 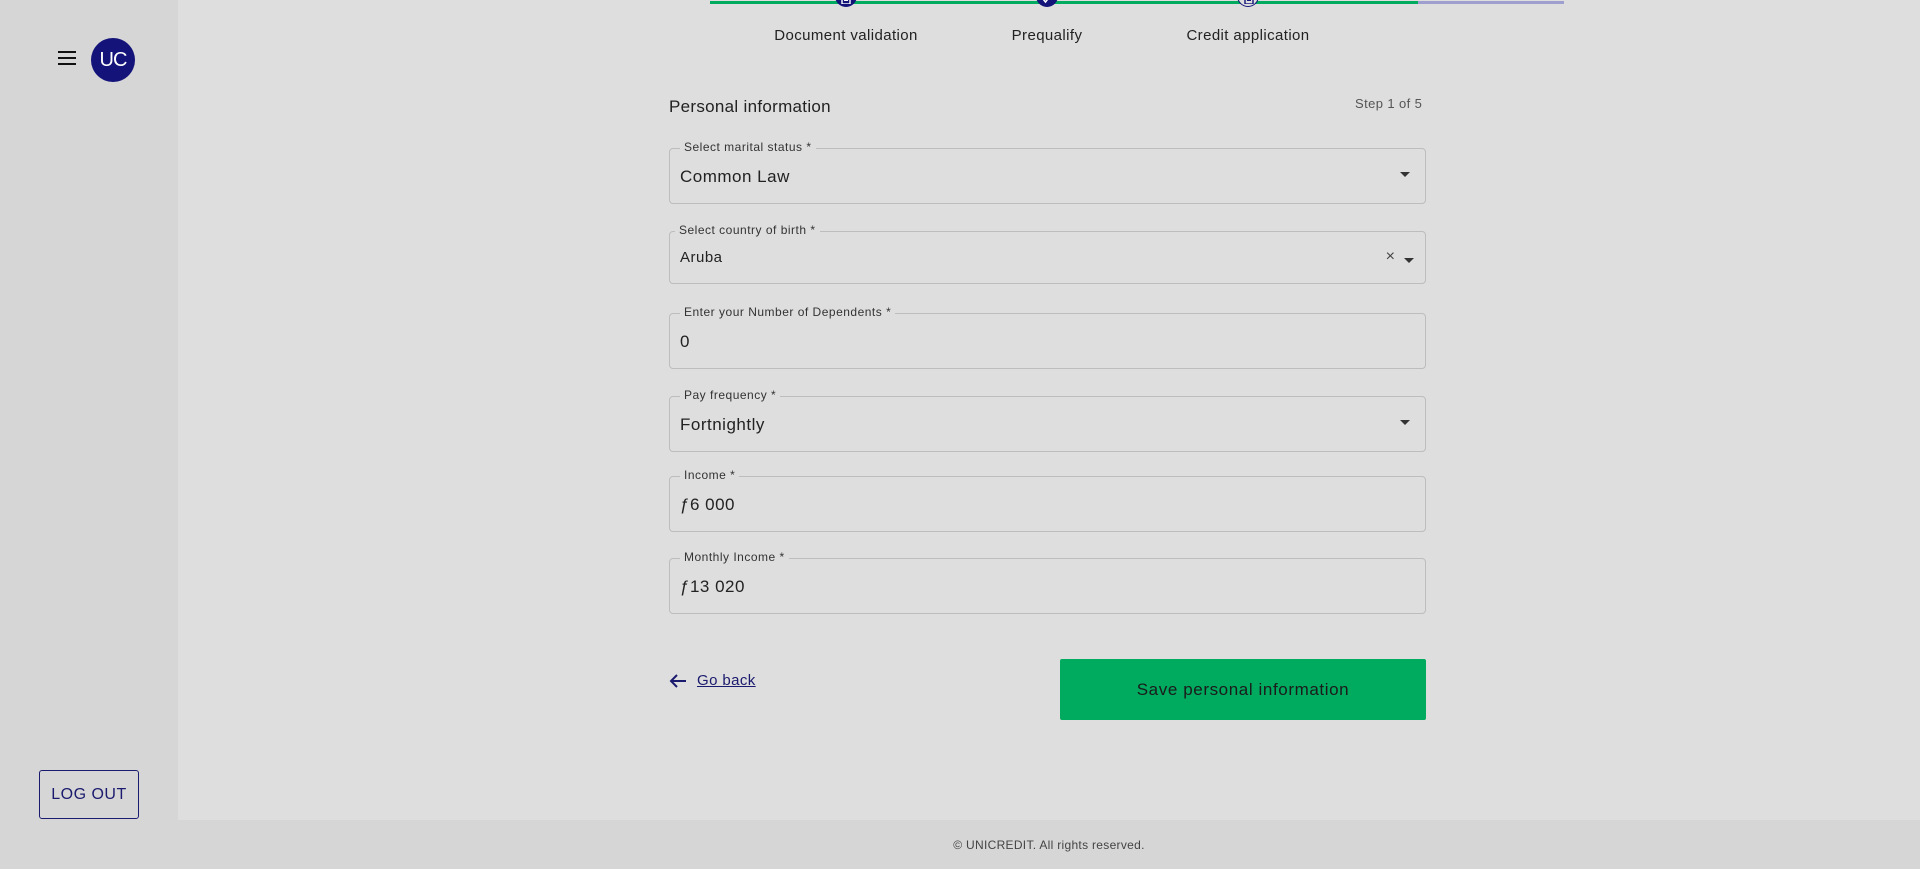 What do you see at coordinates (730, 395) in the screenshot?
I see `pay-frequency-label: Pay frequency *` at bounding box center [730, 395].